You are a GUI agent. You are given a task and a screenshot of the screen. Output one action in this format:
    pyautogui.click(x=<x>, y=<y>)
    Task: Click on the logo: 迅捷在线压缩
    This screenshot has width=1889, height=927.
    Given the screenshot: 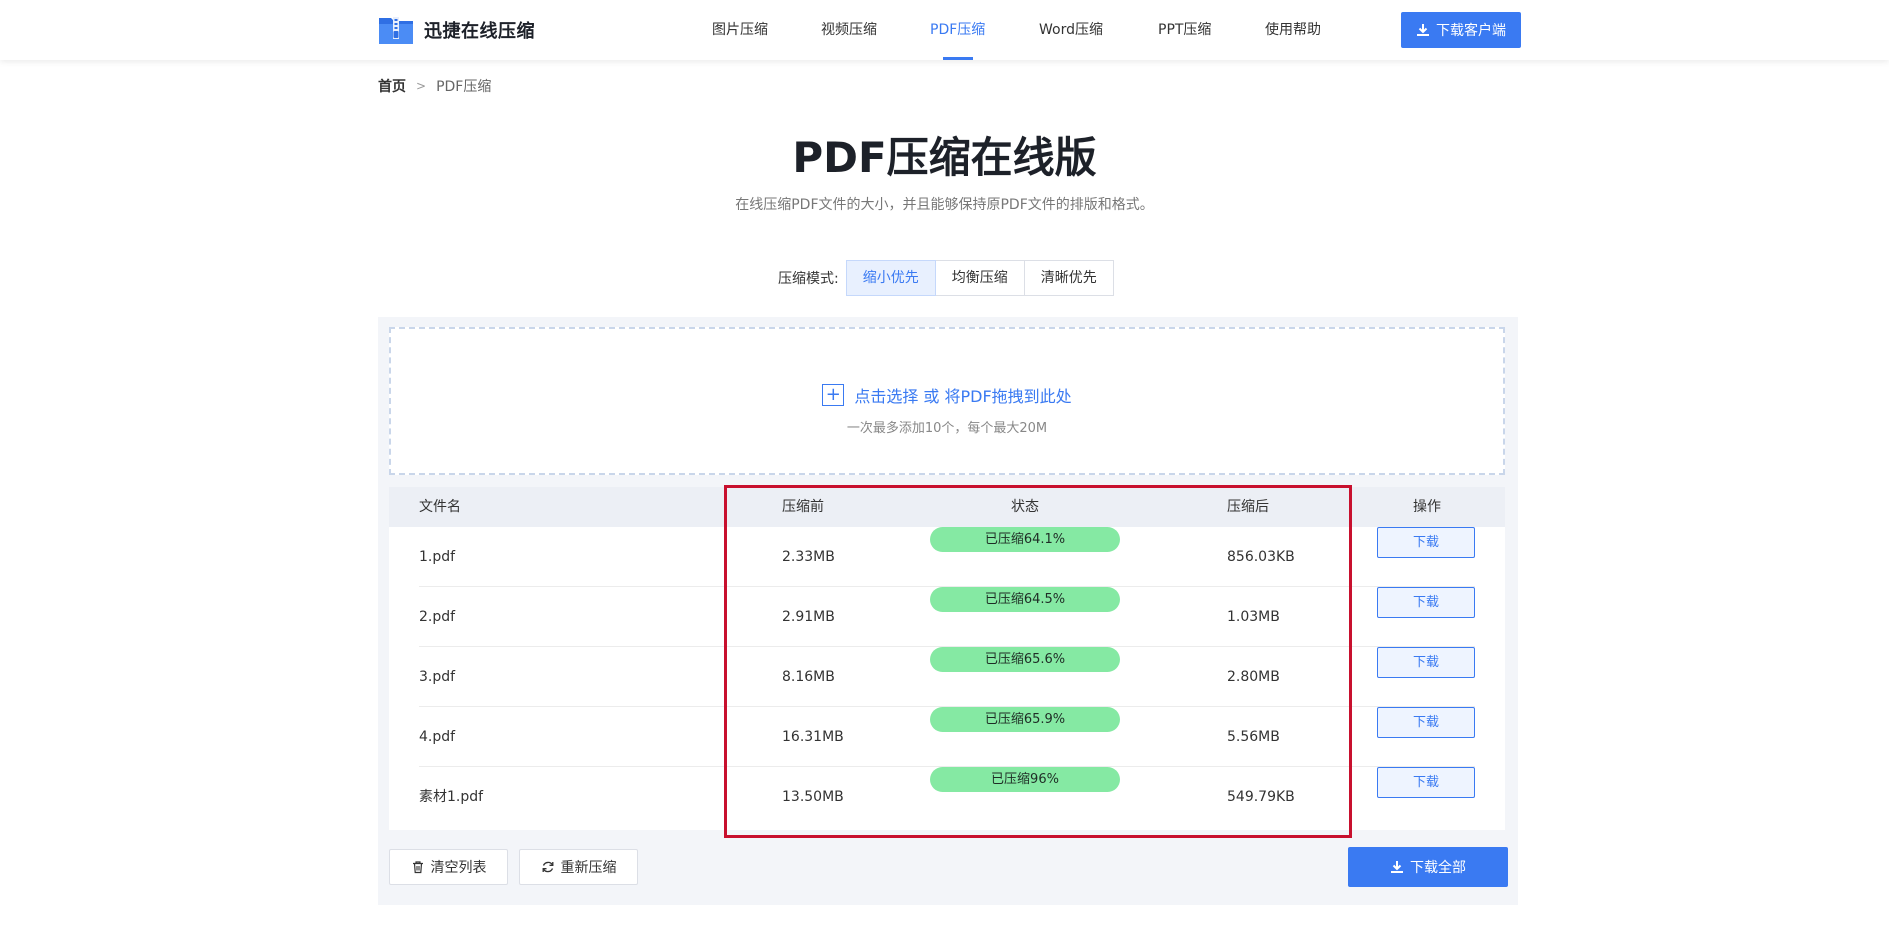 What is the action you would take?
    pyautogui.click(x=456, y=30)
    